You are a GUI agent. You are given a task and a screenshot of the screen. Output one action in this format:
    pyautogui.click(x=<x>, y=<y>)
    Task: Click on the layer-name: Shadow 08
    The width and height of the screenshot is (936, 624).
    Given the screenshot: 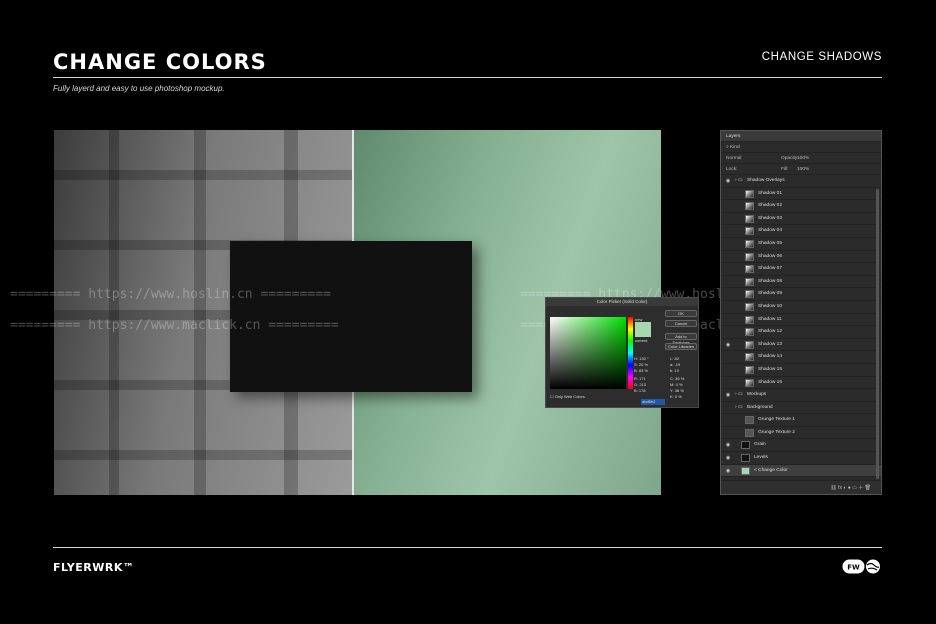 What is the action you would take?
    pyautogui.click(x=770, y=281)
    